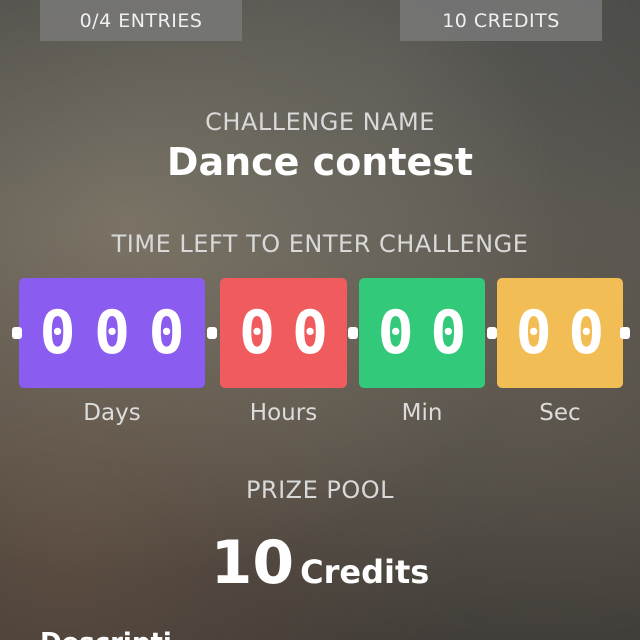 This screenshot has height=640, width=640. I want to click on time-left-label: TIME LEFT TO ENTER CHALLENGE, so click(320, 244).